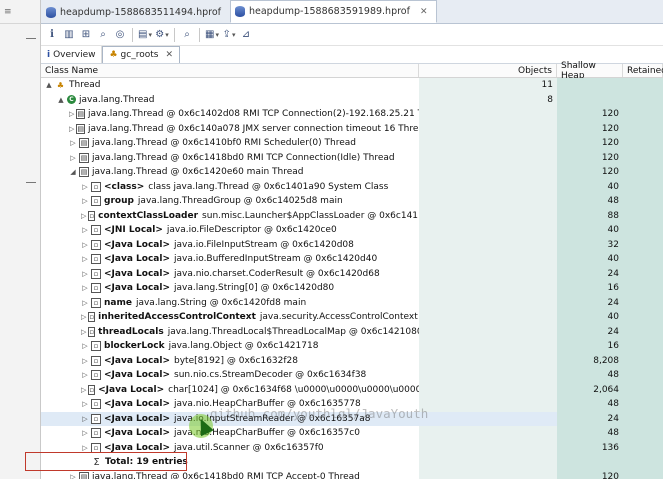 This screenshot has width=663, height=479. I want to click on column-class-name: Class Name, so click(230, 70).